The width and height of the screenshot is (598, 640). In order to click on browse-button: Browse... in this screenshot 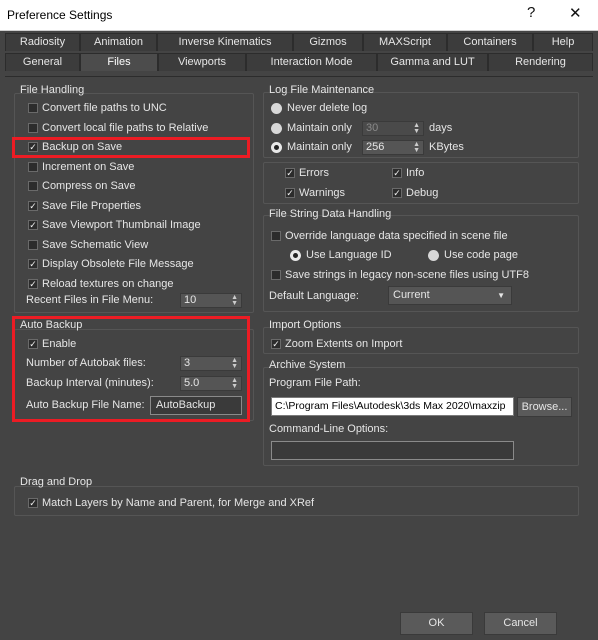, I will do `click(544, 407)`.